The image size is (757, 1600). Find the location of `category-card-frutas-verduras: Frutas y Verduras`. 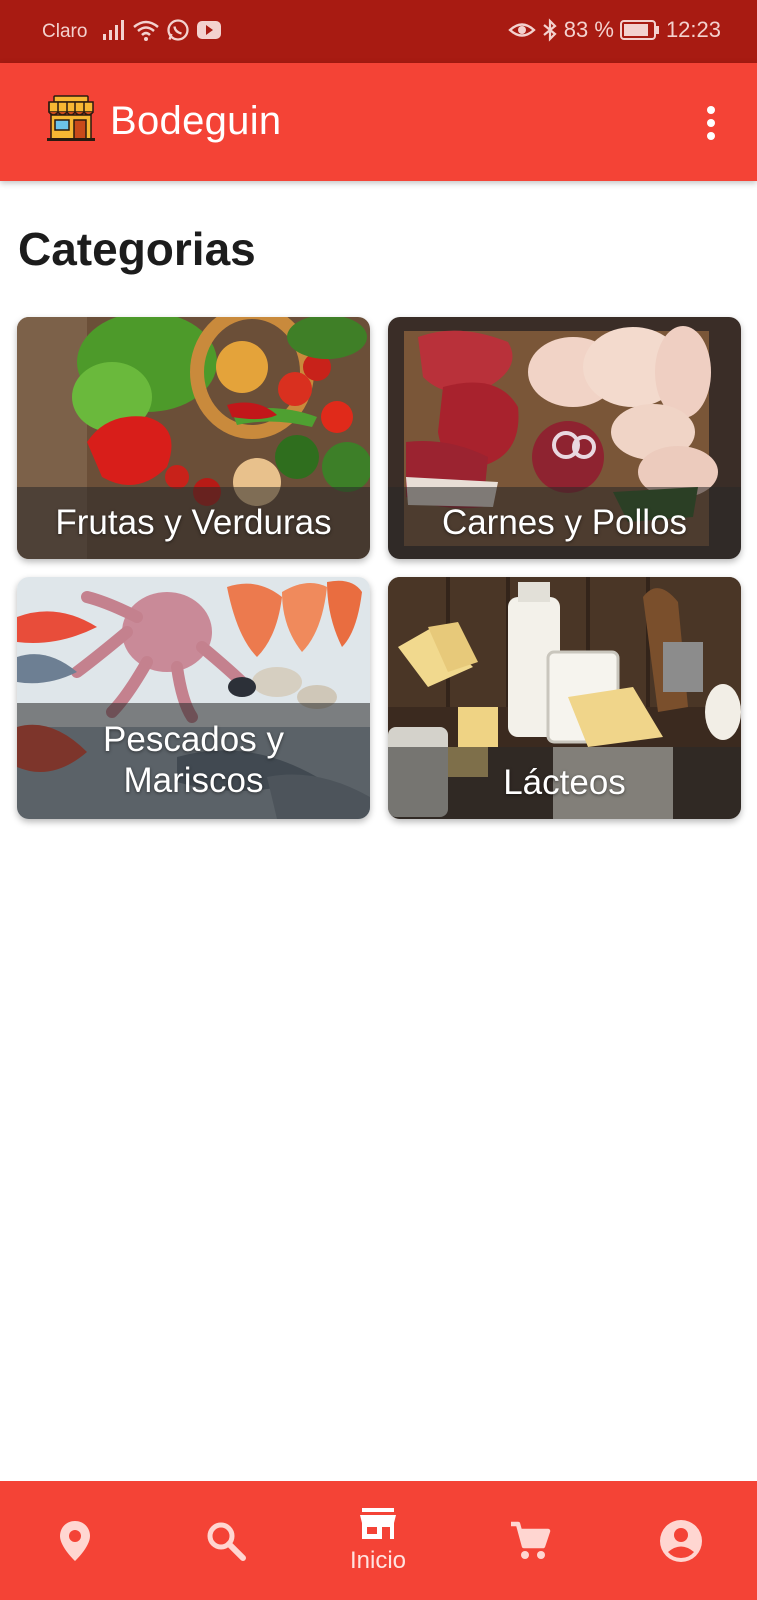

category-card-frutas-verduras: Frutas y Verduras is located at coordinates (193, 438).